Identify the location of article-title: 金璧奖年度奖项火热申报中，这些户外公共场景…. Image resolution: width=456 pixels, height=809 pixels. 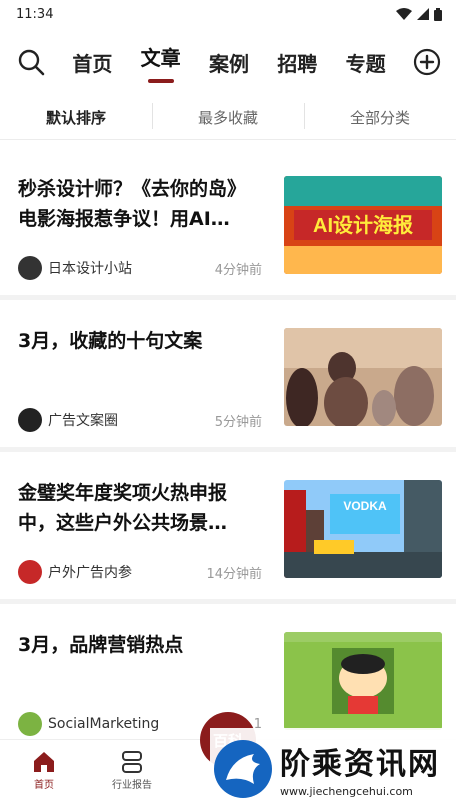
(123, 508).